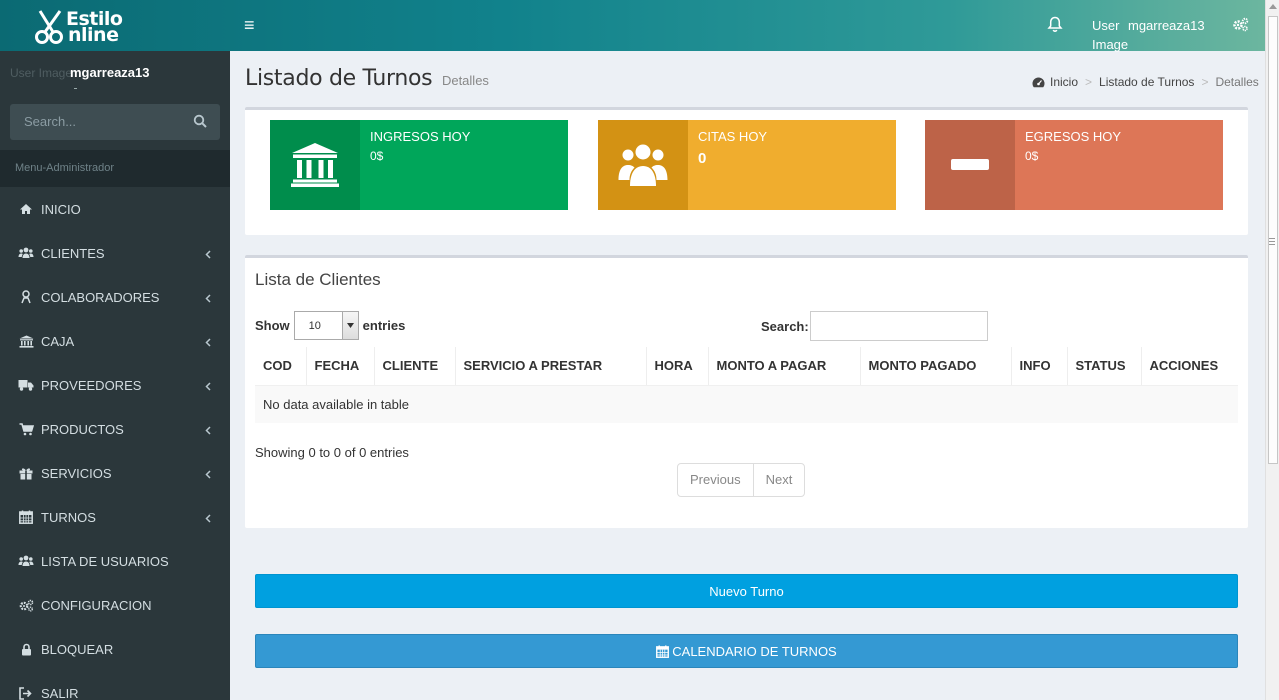 This screenshot has height=700, width=1279. I want to click on column-header: FECHA, so click(340, 366).